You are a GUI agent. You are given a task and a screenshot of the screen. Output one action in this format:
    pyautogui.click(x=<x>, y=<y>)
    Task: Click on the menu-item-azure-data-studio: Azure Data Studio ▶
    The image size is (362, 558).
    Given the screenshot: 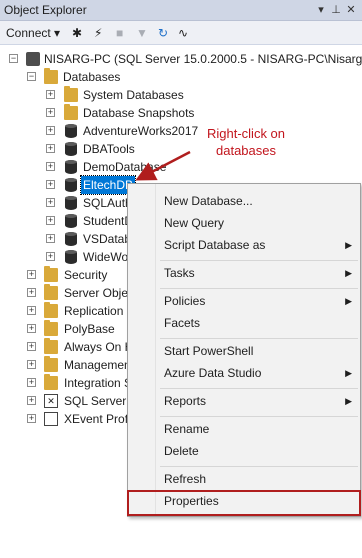 What is the action you would take?
    pyautogui.click(x=258, y=373)
    